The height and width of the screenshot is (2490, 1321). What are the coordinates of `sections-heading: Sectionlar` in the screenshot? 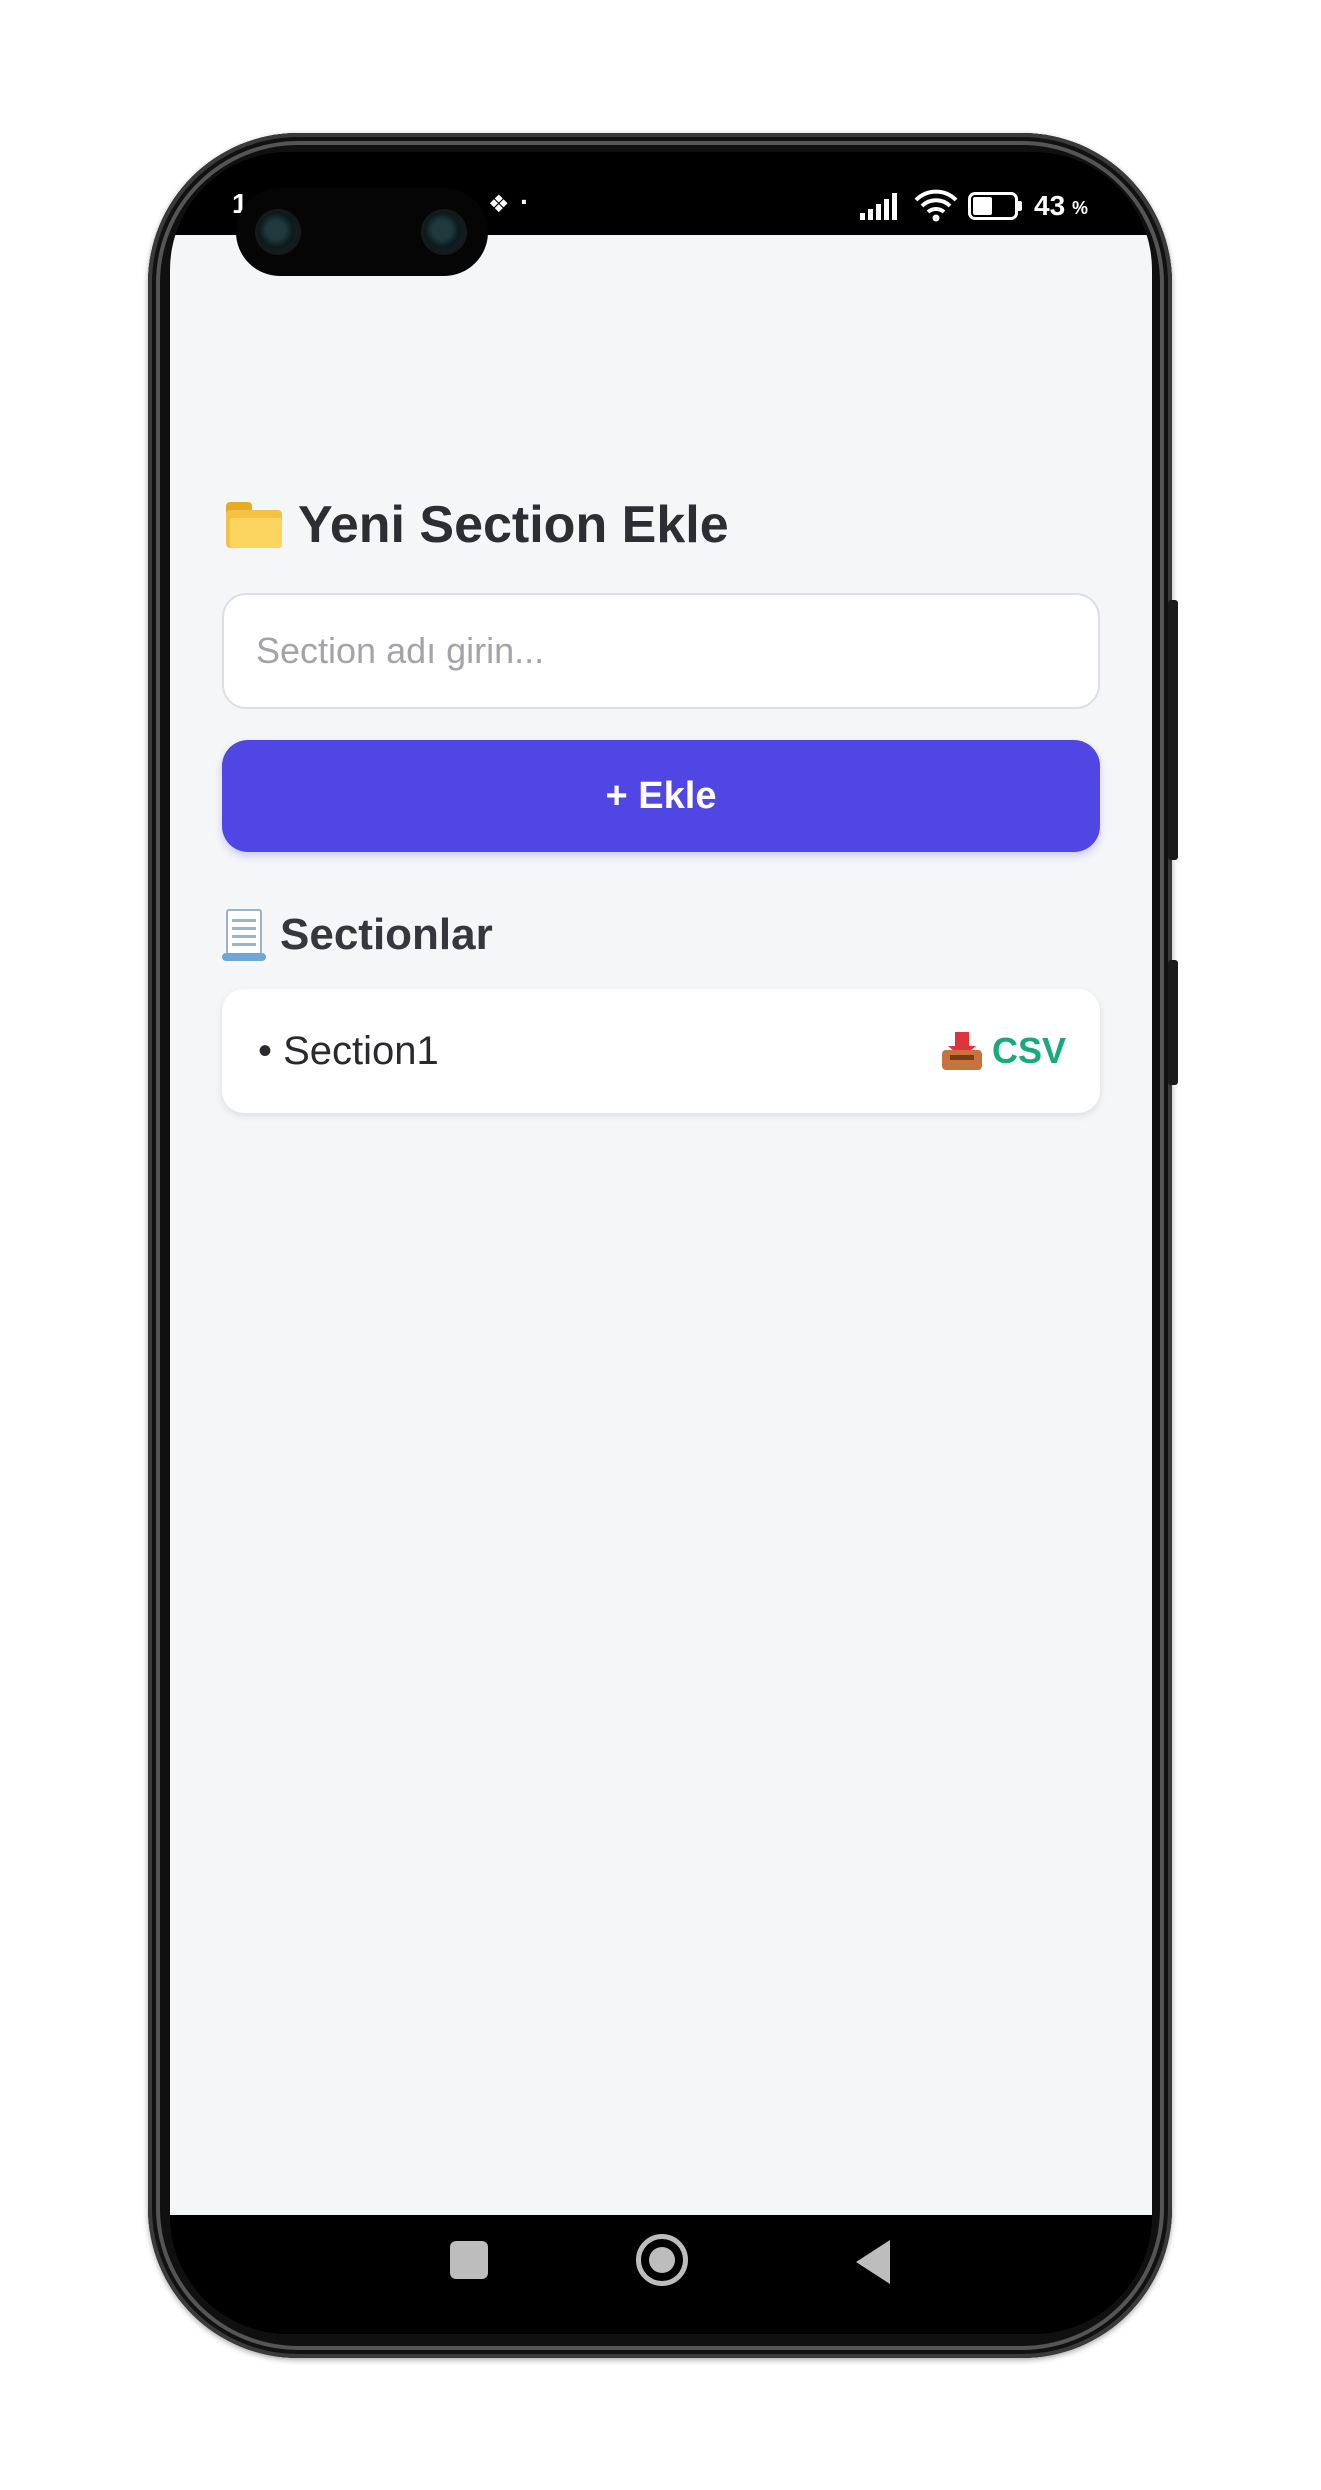 It's located at (357, 935).